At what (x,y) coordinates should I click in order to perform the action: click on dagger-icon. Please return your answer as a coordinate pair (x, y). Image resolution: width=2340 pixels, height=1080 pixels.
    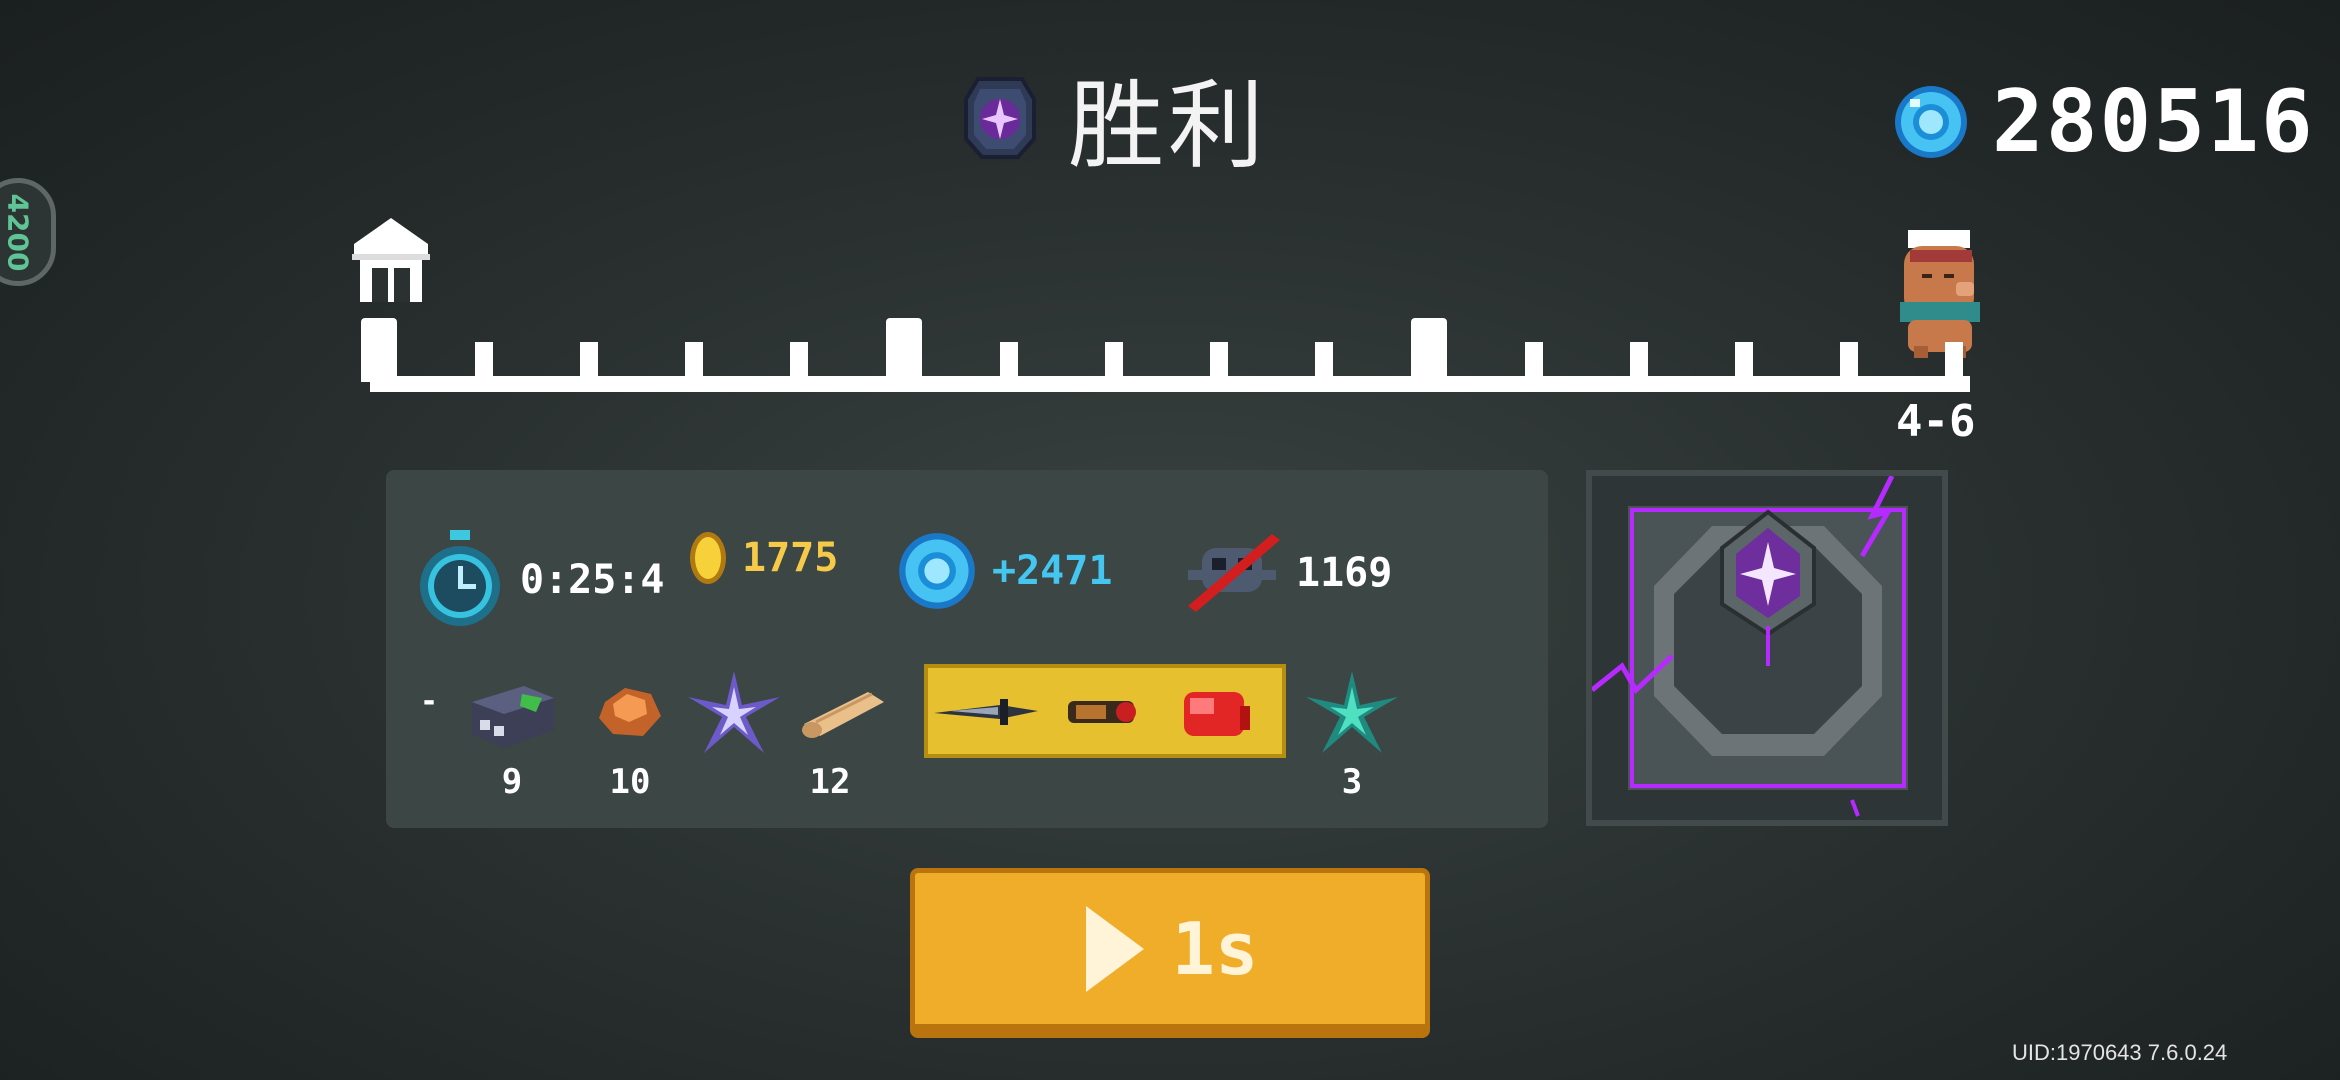
    Looking at the image, I should click on (986, 712).